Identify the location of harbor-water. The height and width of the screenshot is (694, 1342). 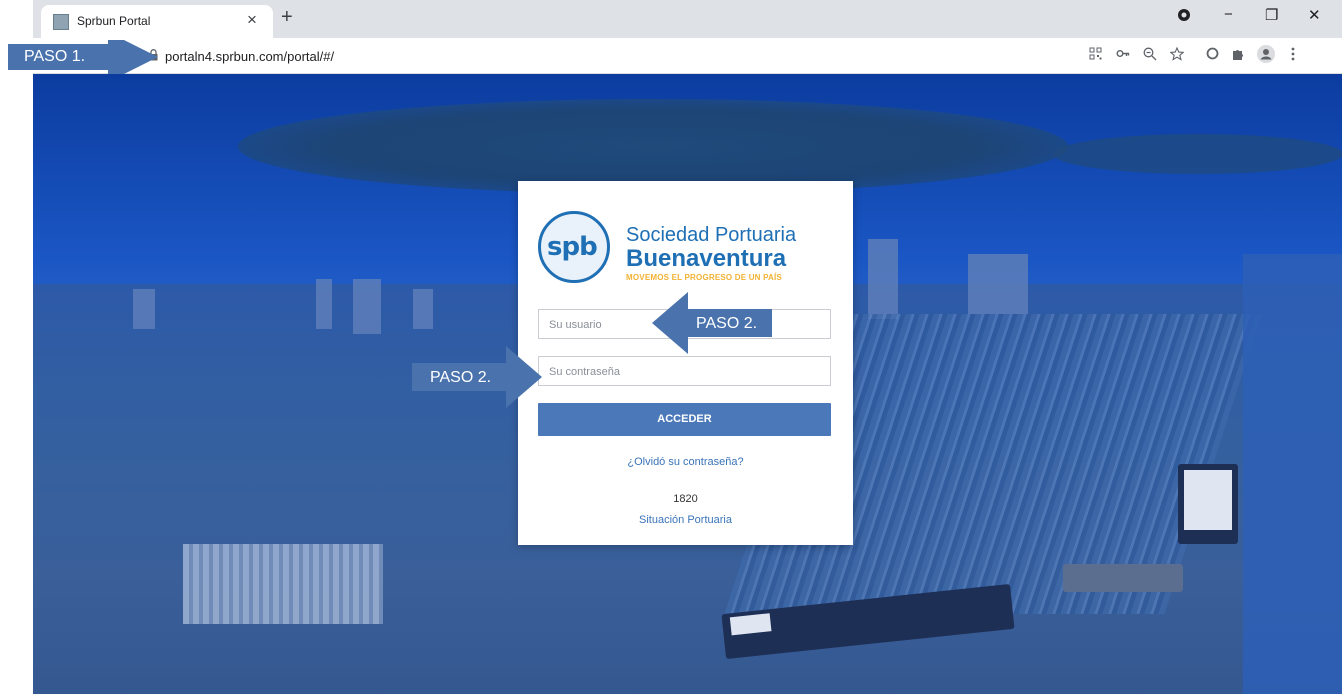
(1292, 474).